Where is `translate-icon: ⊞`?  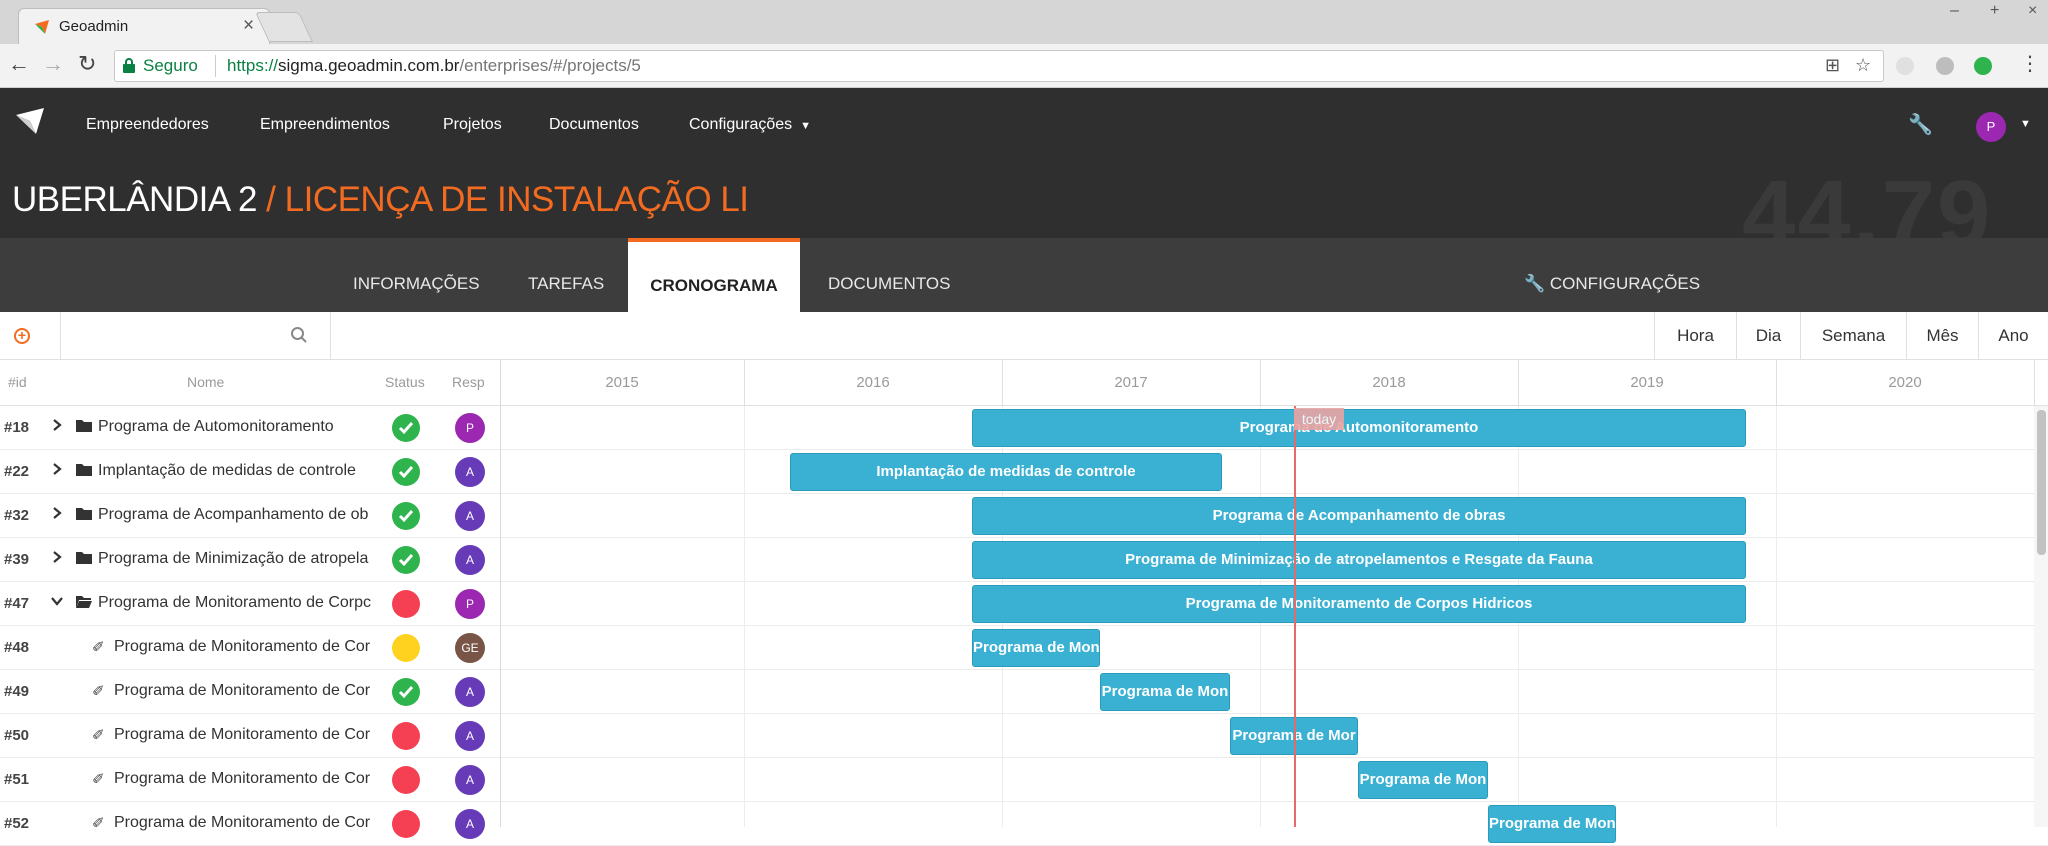 translate-icon: ⊞ is located at coordinates (1832, 65).